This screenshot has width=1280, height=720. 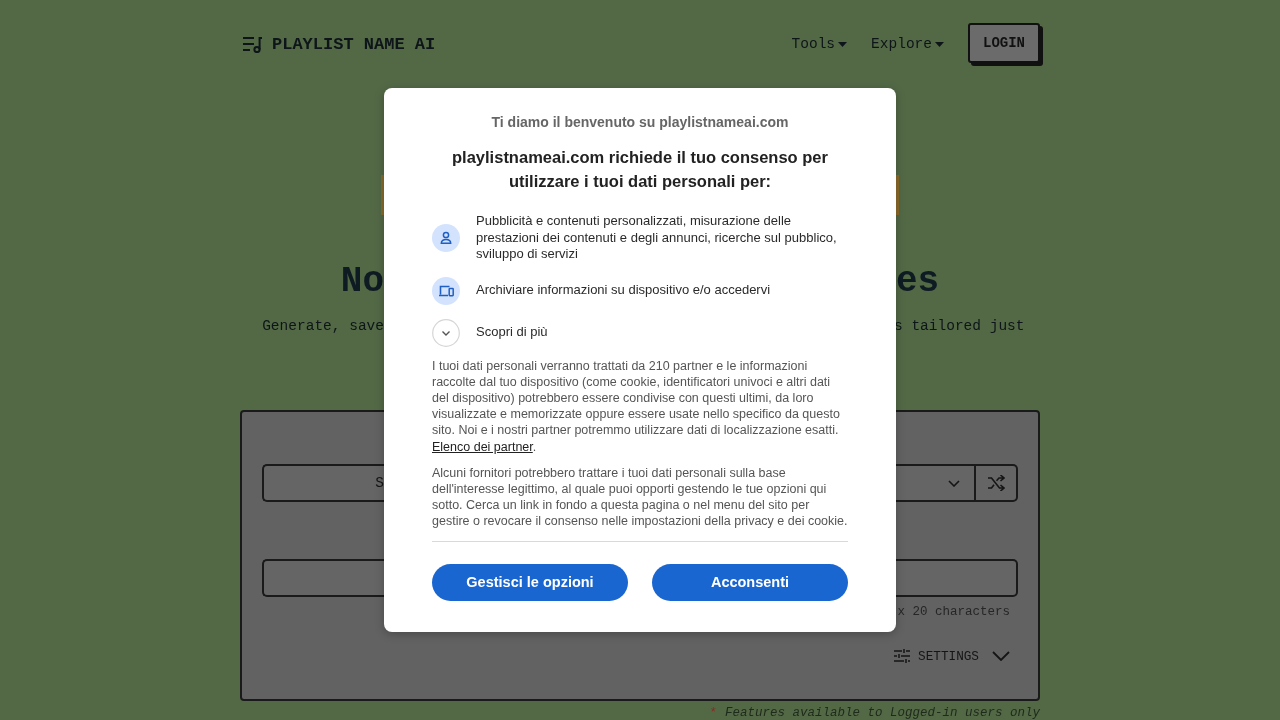 What do you see at coordinates (640, 122) in the screenshot?
I see `dialog-welcome: Ti diamo il benvenuto su playlistnameai.com` at bounding box center [640, 122].